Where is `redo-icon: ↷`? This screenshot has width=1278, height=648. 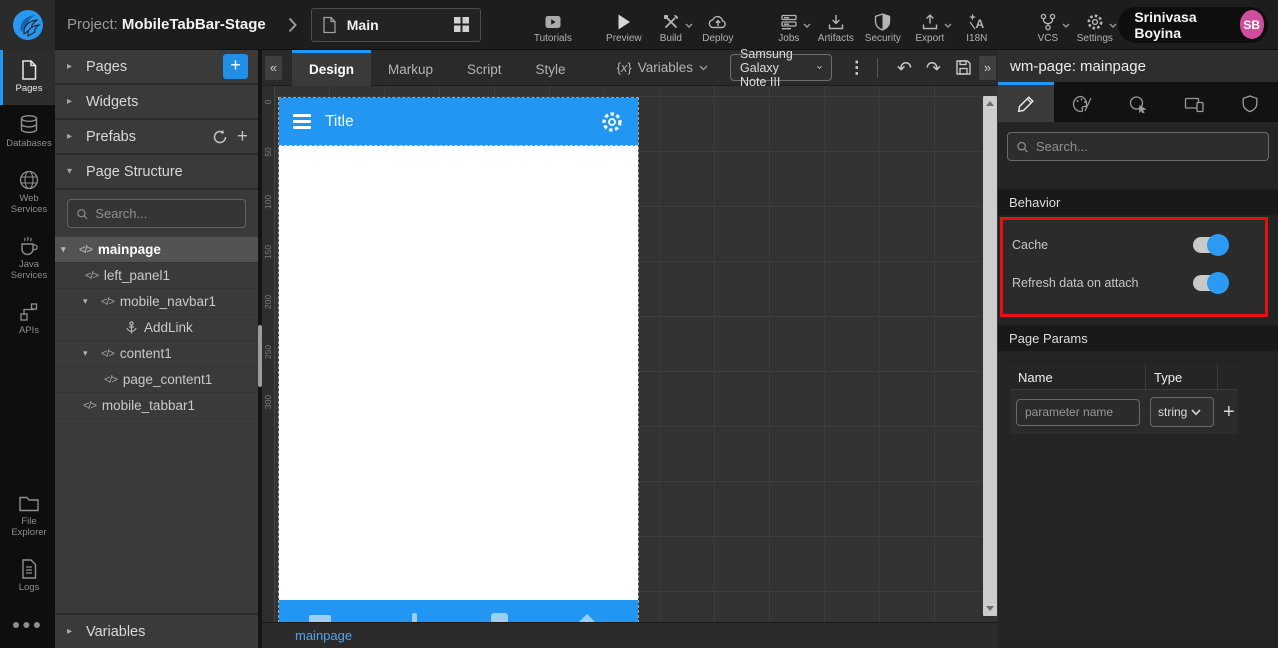 redo-icon: ↷ is located at coordinates (933, 68).